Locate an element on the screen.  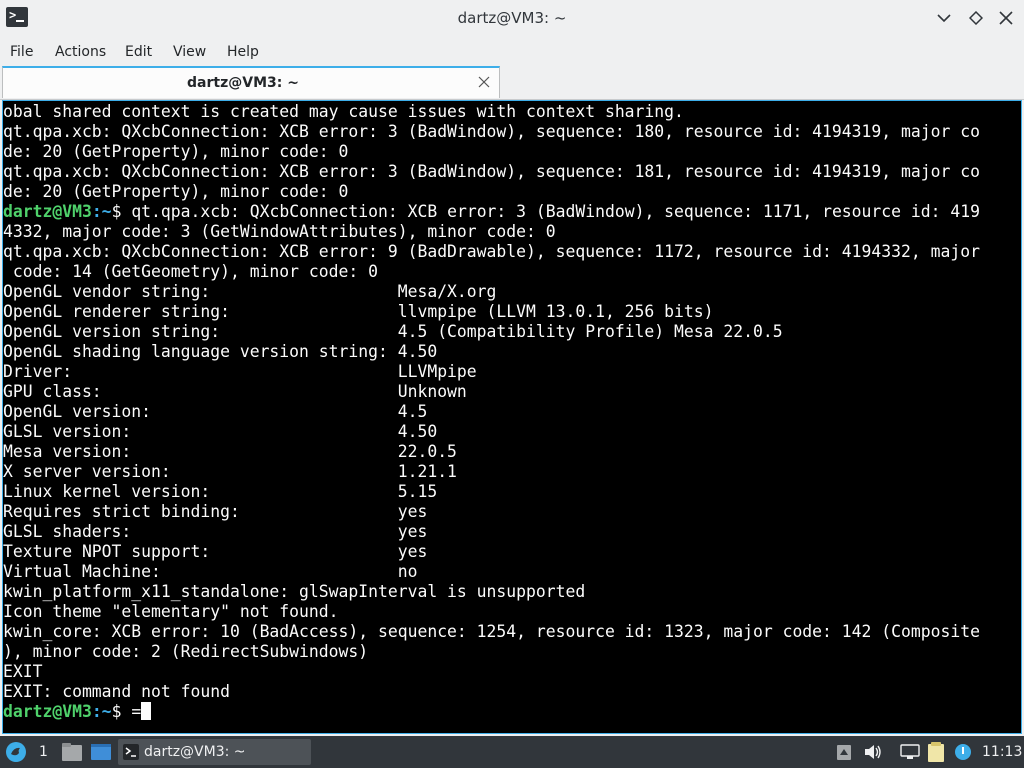
menu-edit: Edit is located at coordinates (138, 52).